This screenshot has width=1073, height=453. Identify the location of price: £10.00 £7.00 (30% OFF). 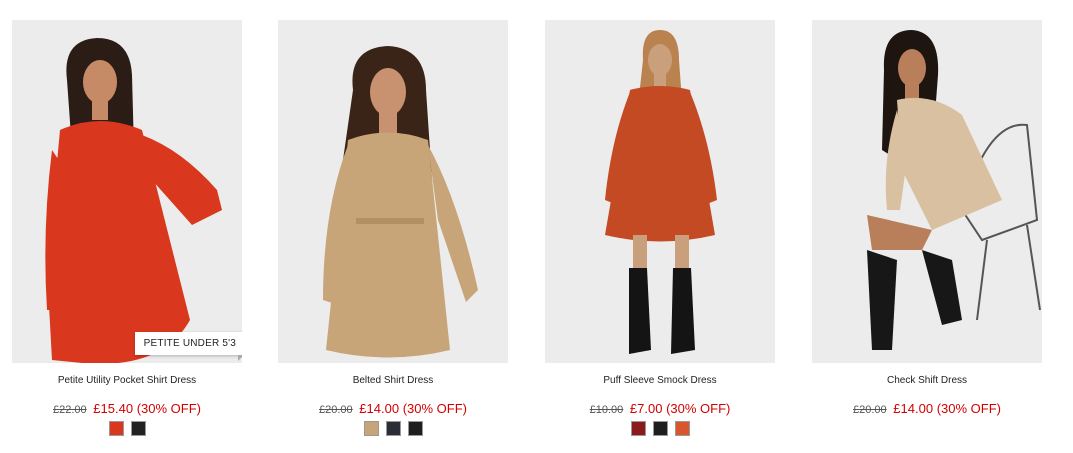
(660, 410).